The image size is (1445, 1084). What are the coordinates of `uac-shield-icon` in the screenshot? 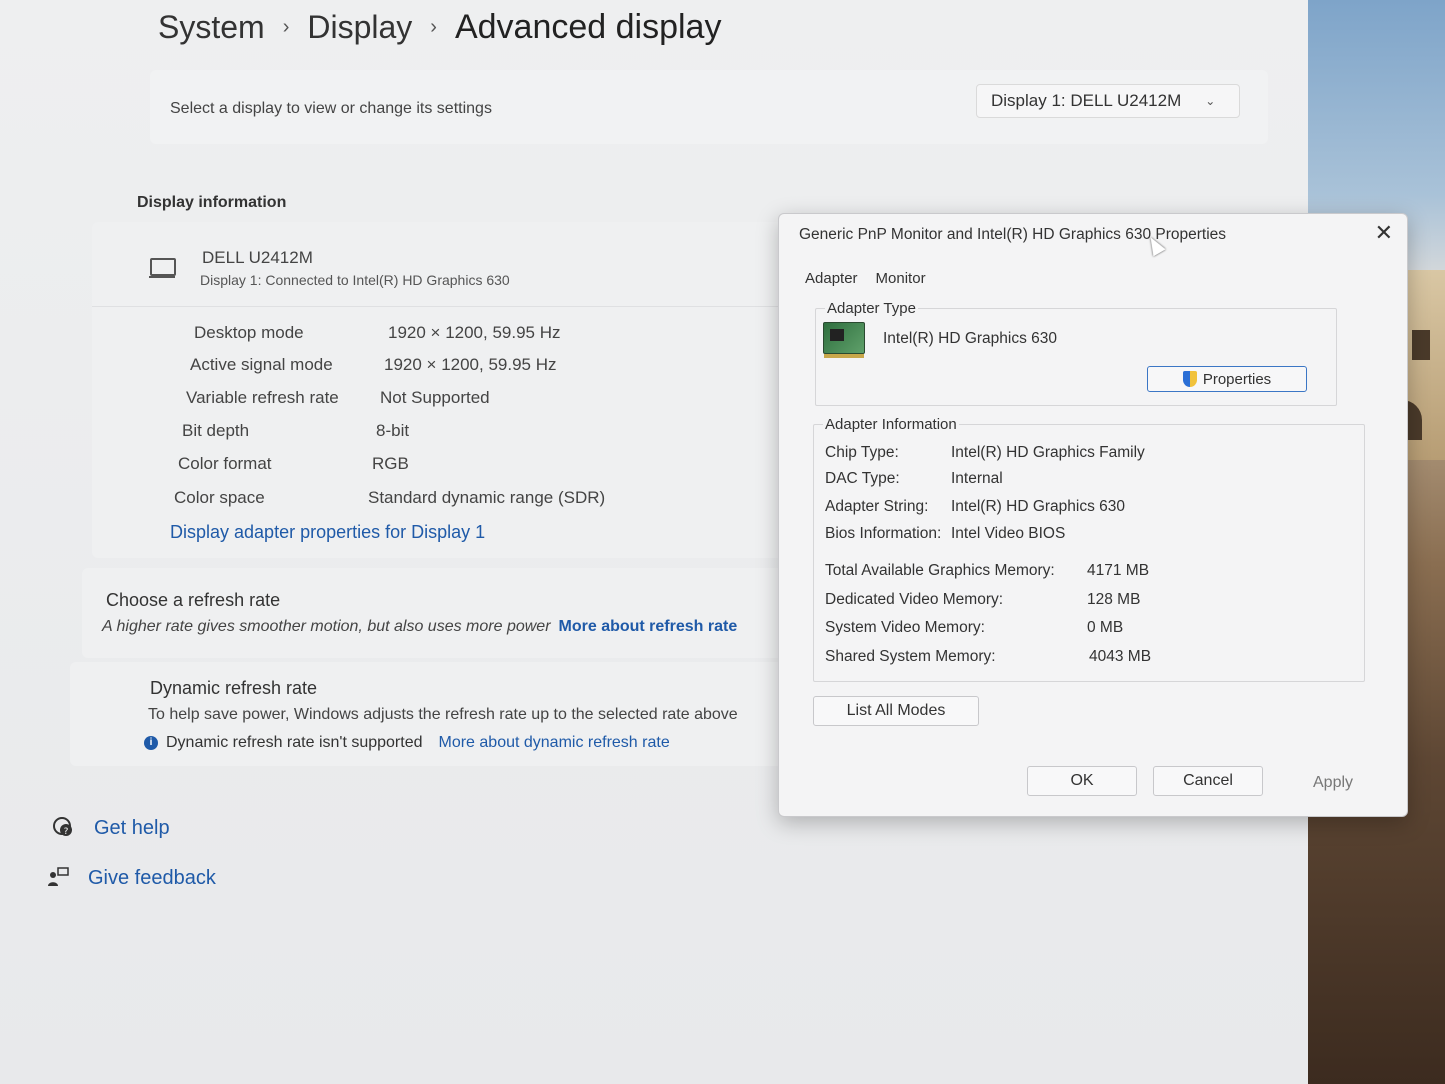 It's located at (1189, 379).